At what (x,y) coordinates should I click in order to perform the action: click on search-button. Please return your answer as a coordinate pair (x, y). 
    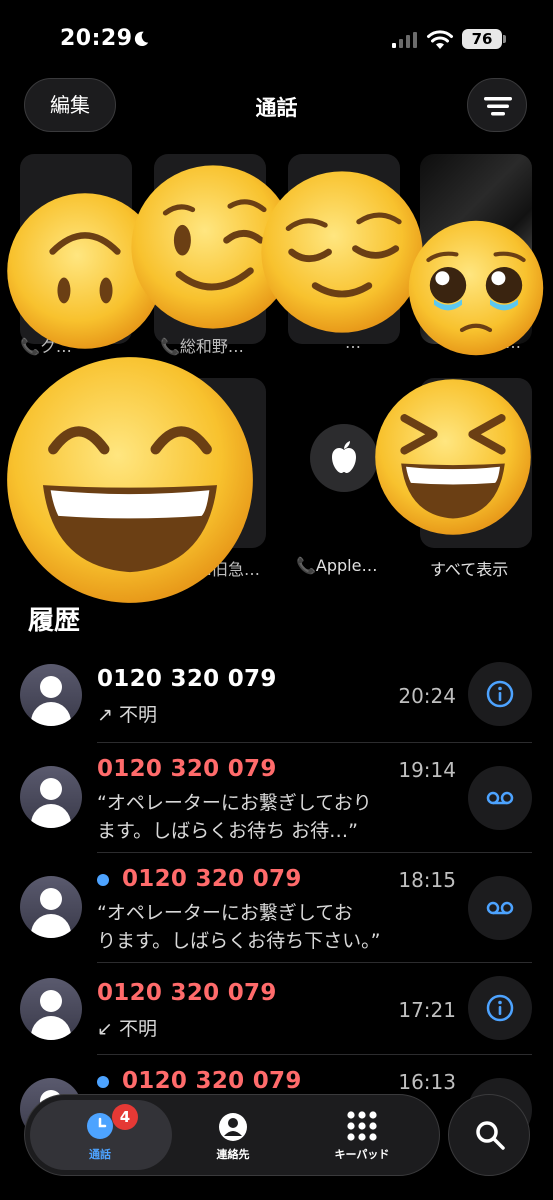
    Looking at the image, I should click on (489, 1135).